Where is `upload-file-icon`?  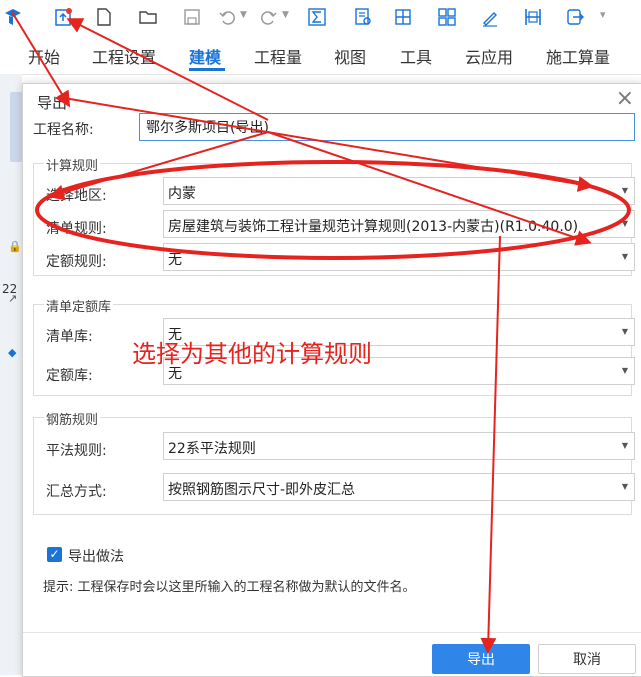
upload-file-icon is located at coordinates (63, 17).